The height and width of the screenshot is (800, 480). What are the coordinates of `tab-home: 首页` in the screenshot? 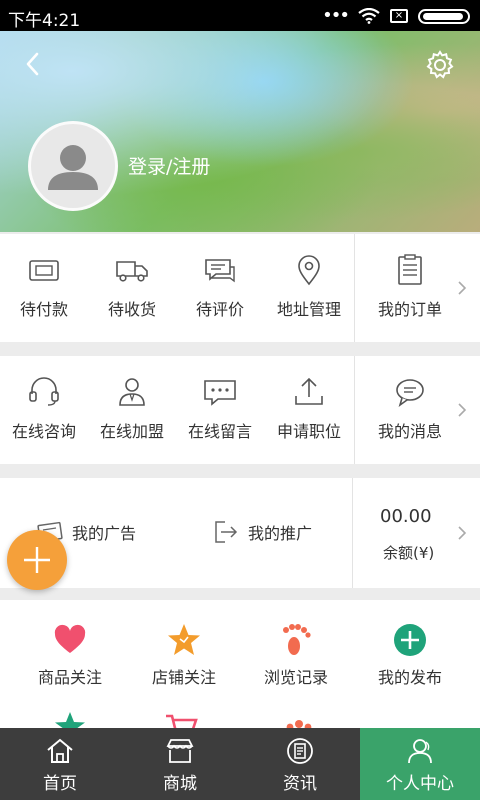 It's located at (60, 764).